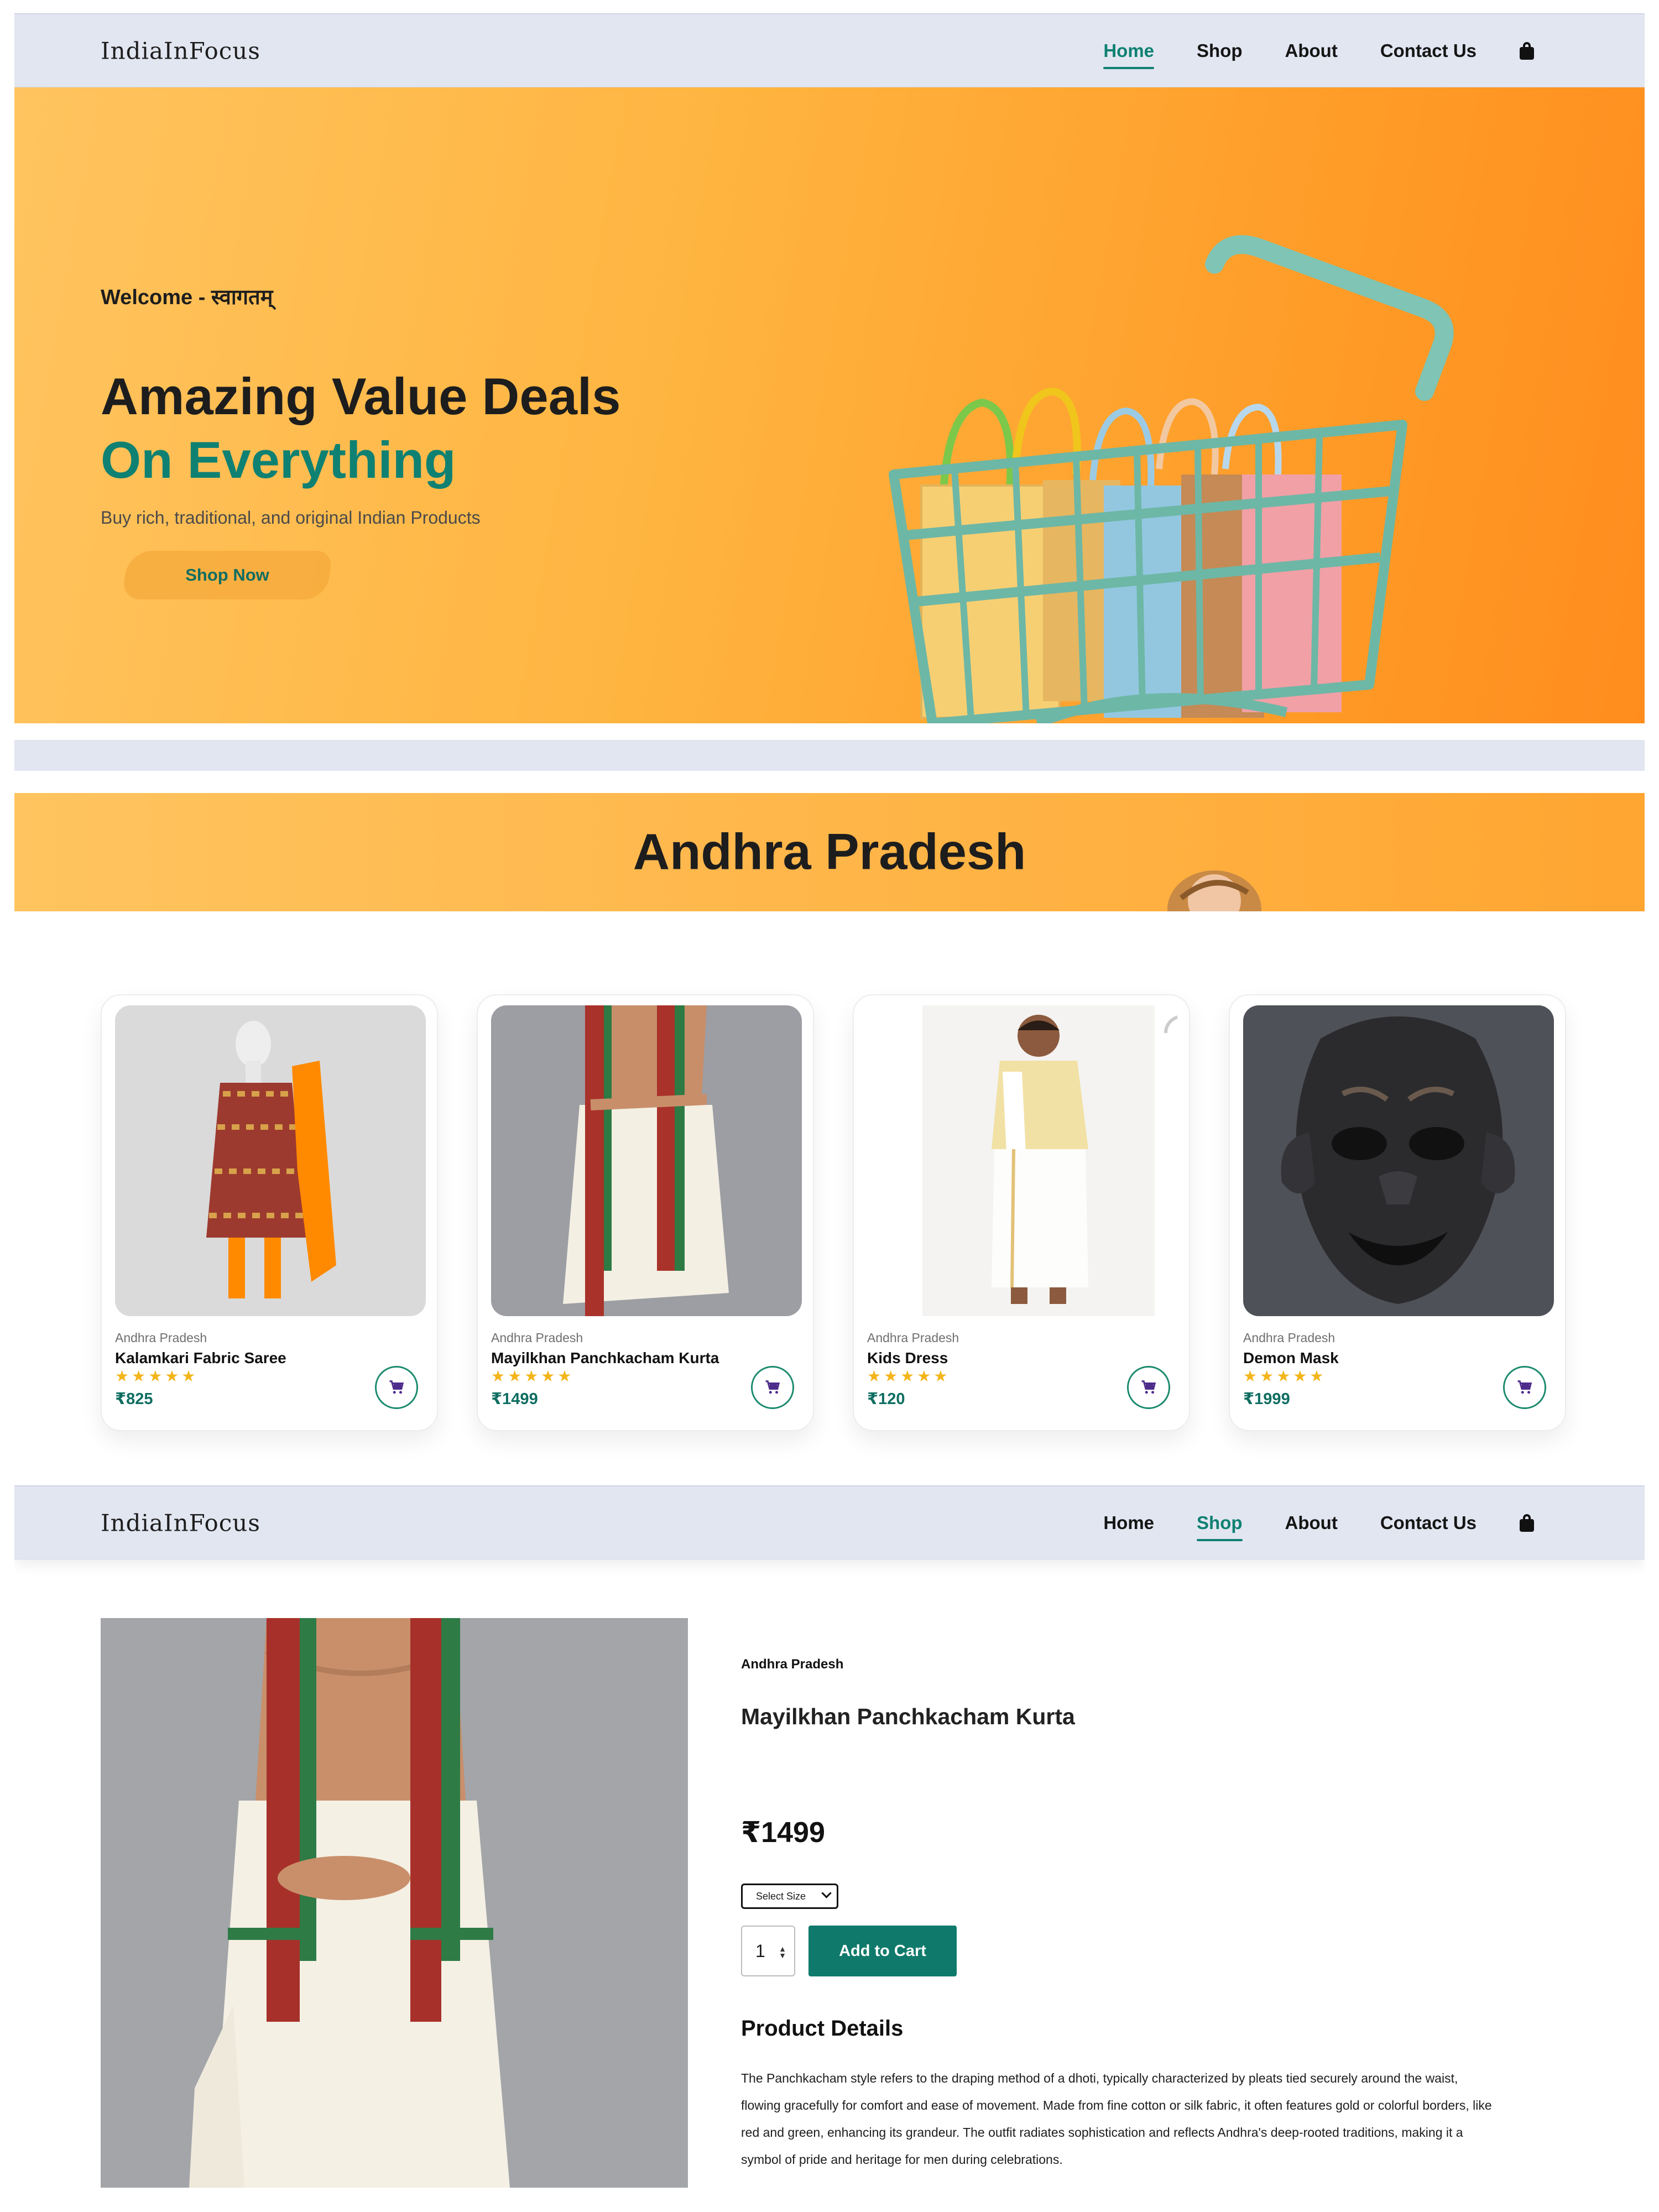 The width and height of the screenshot is (1659, 2212). I want to click on product-name: Kalamkari Fabric Saree, so click(200, 1358).